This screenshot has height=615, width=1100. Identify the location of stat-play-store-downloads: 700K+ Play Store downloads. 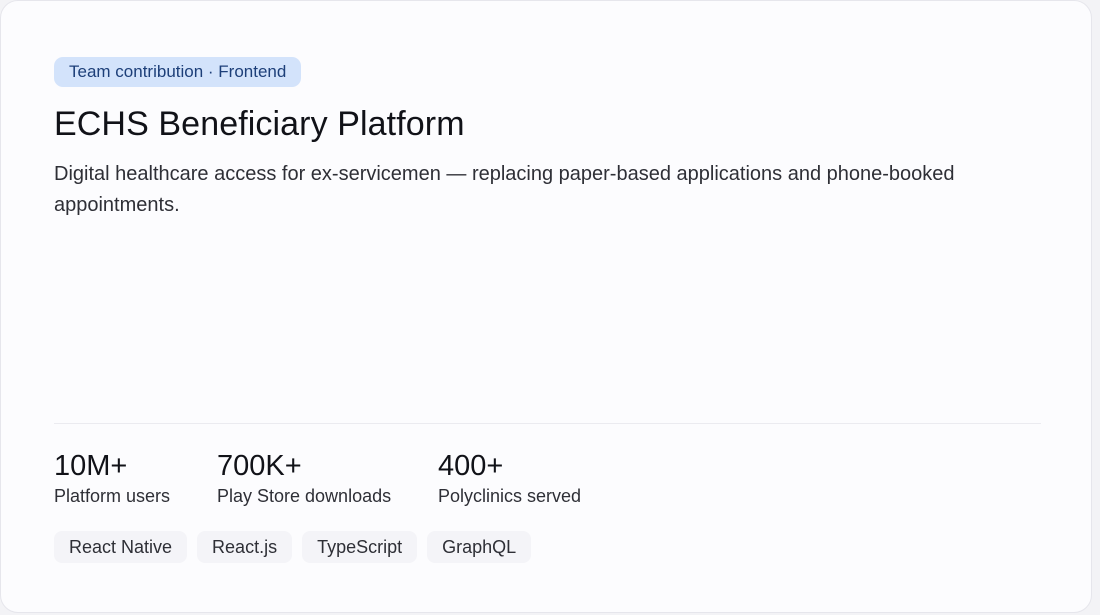
(327, 478).